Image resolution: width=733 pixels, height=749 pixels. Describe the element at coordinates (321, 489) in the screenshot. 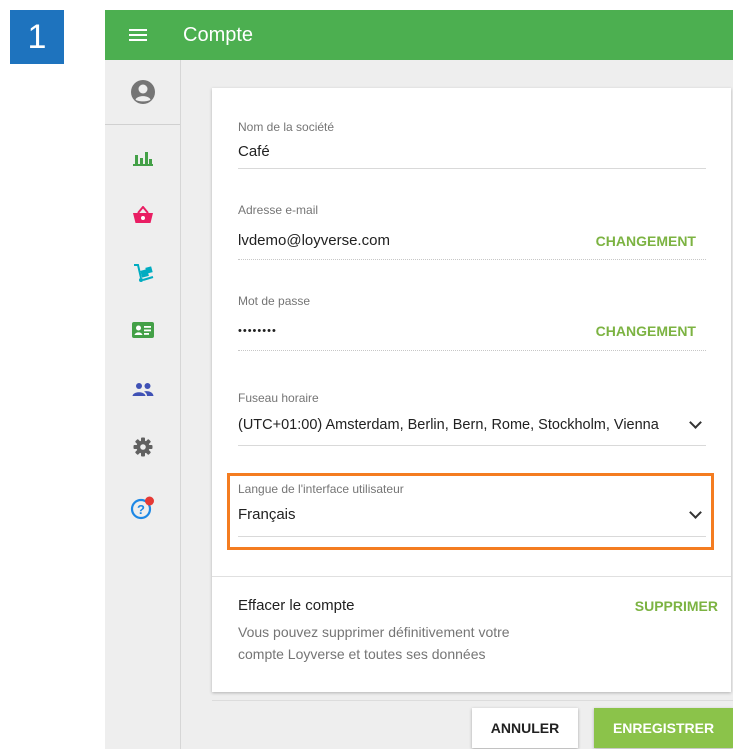

I see `language-label: Langue de l'interface utilisateur` at that location.